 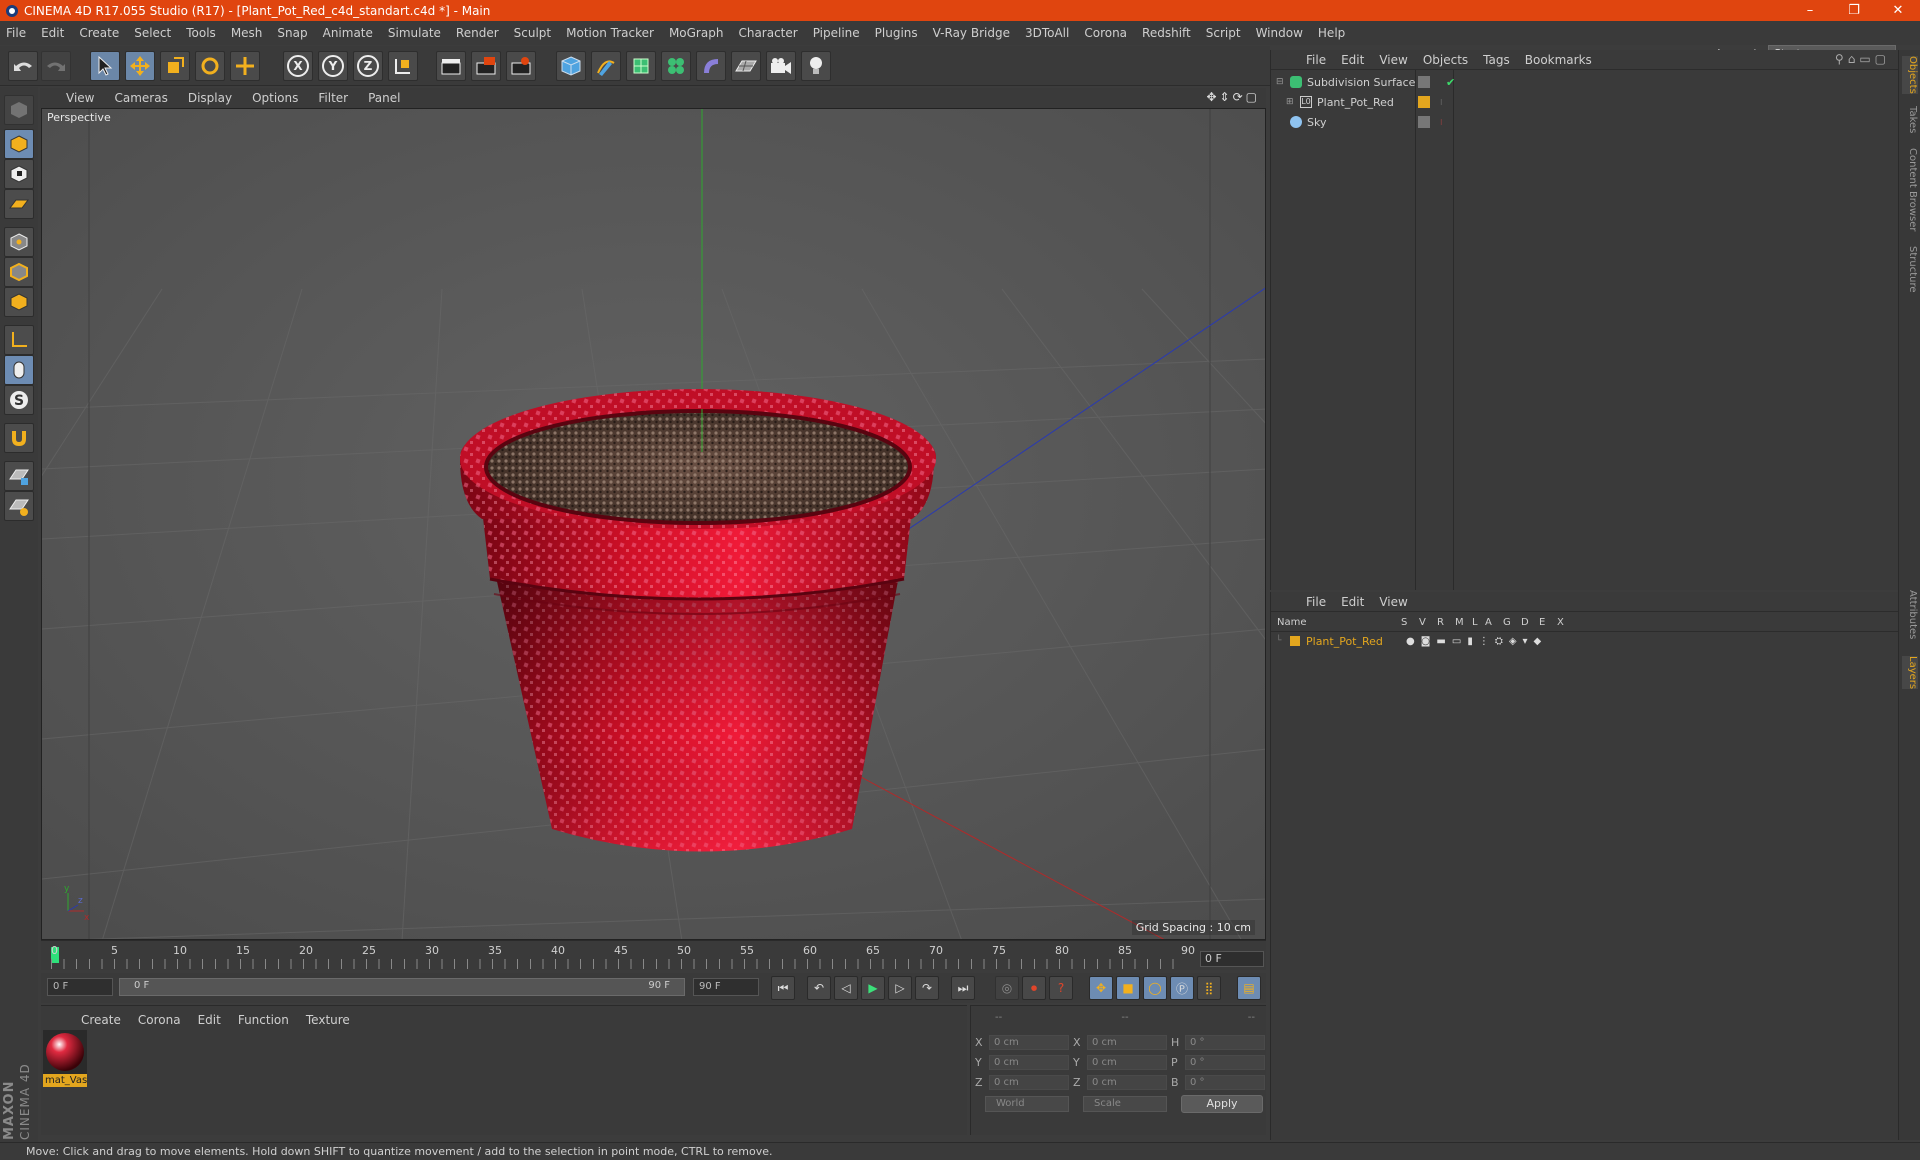 What do you see at coordinates (1910, 269) in the screenshot?
I see `tab-structure: Structure` at bounding box center [1910, 269].